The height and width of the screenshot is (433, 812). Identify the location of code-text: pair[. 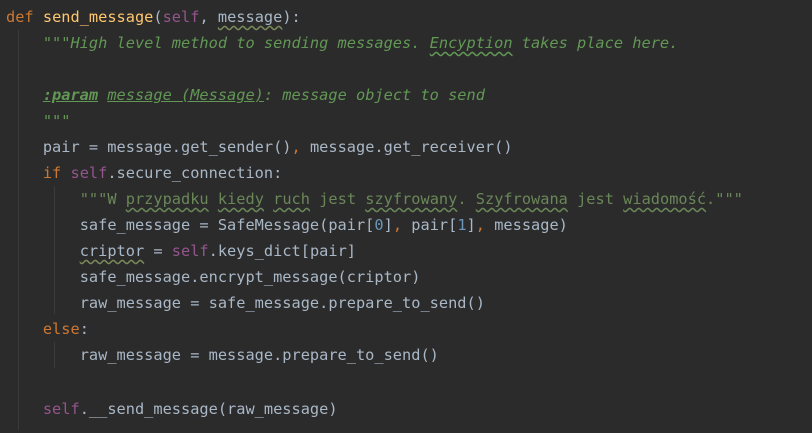
(430, 225).